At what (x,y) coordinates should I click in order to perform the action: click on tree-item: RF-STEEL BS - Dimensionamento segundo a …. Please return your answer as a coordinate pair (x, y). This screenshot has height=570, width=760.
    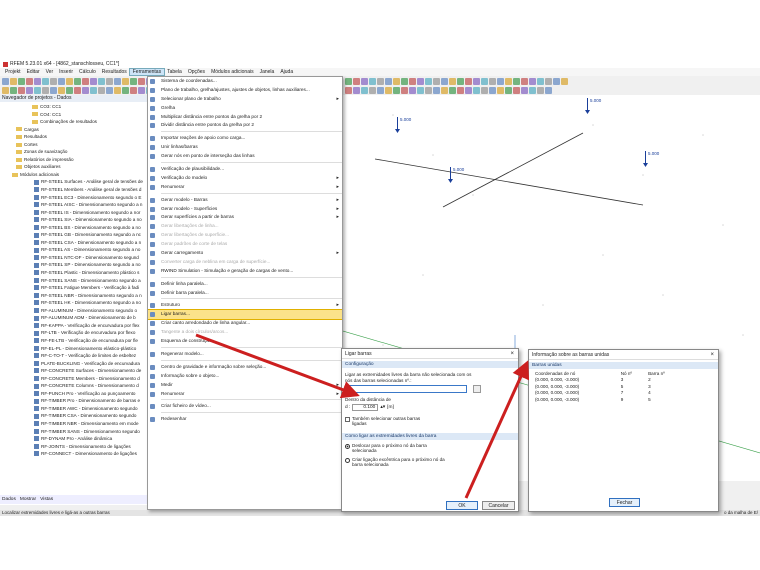
    Looking at the image, I should click on (73, 228).